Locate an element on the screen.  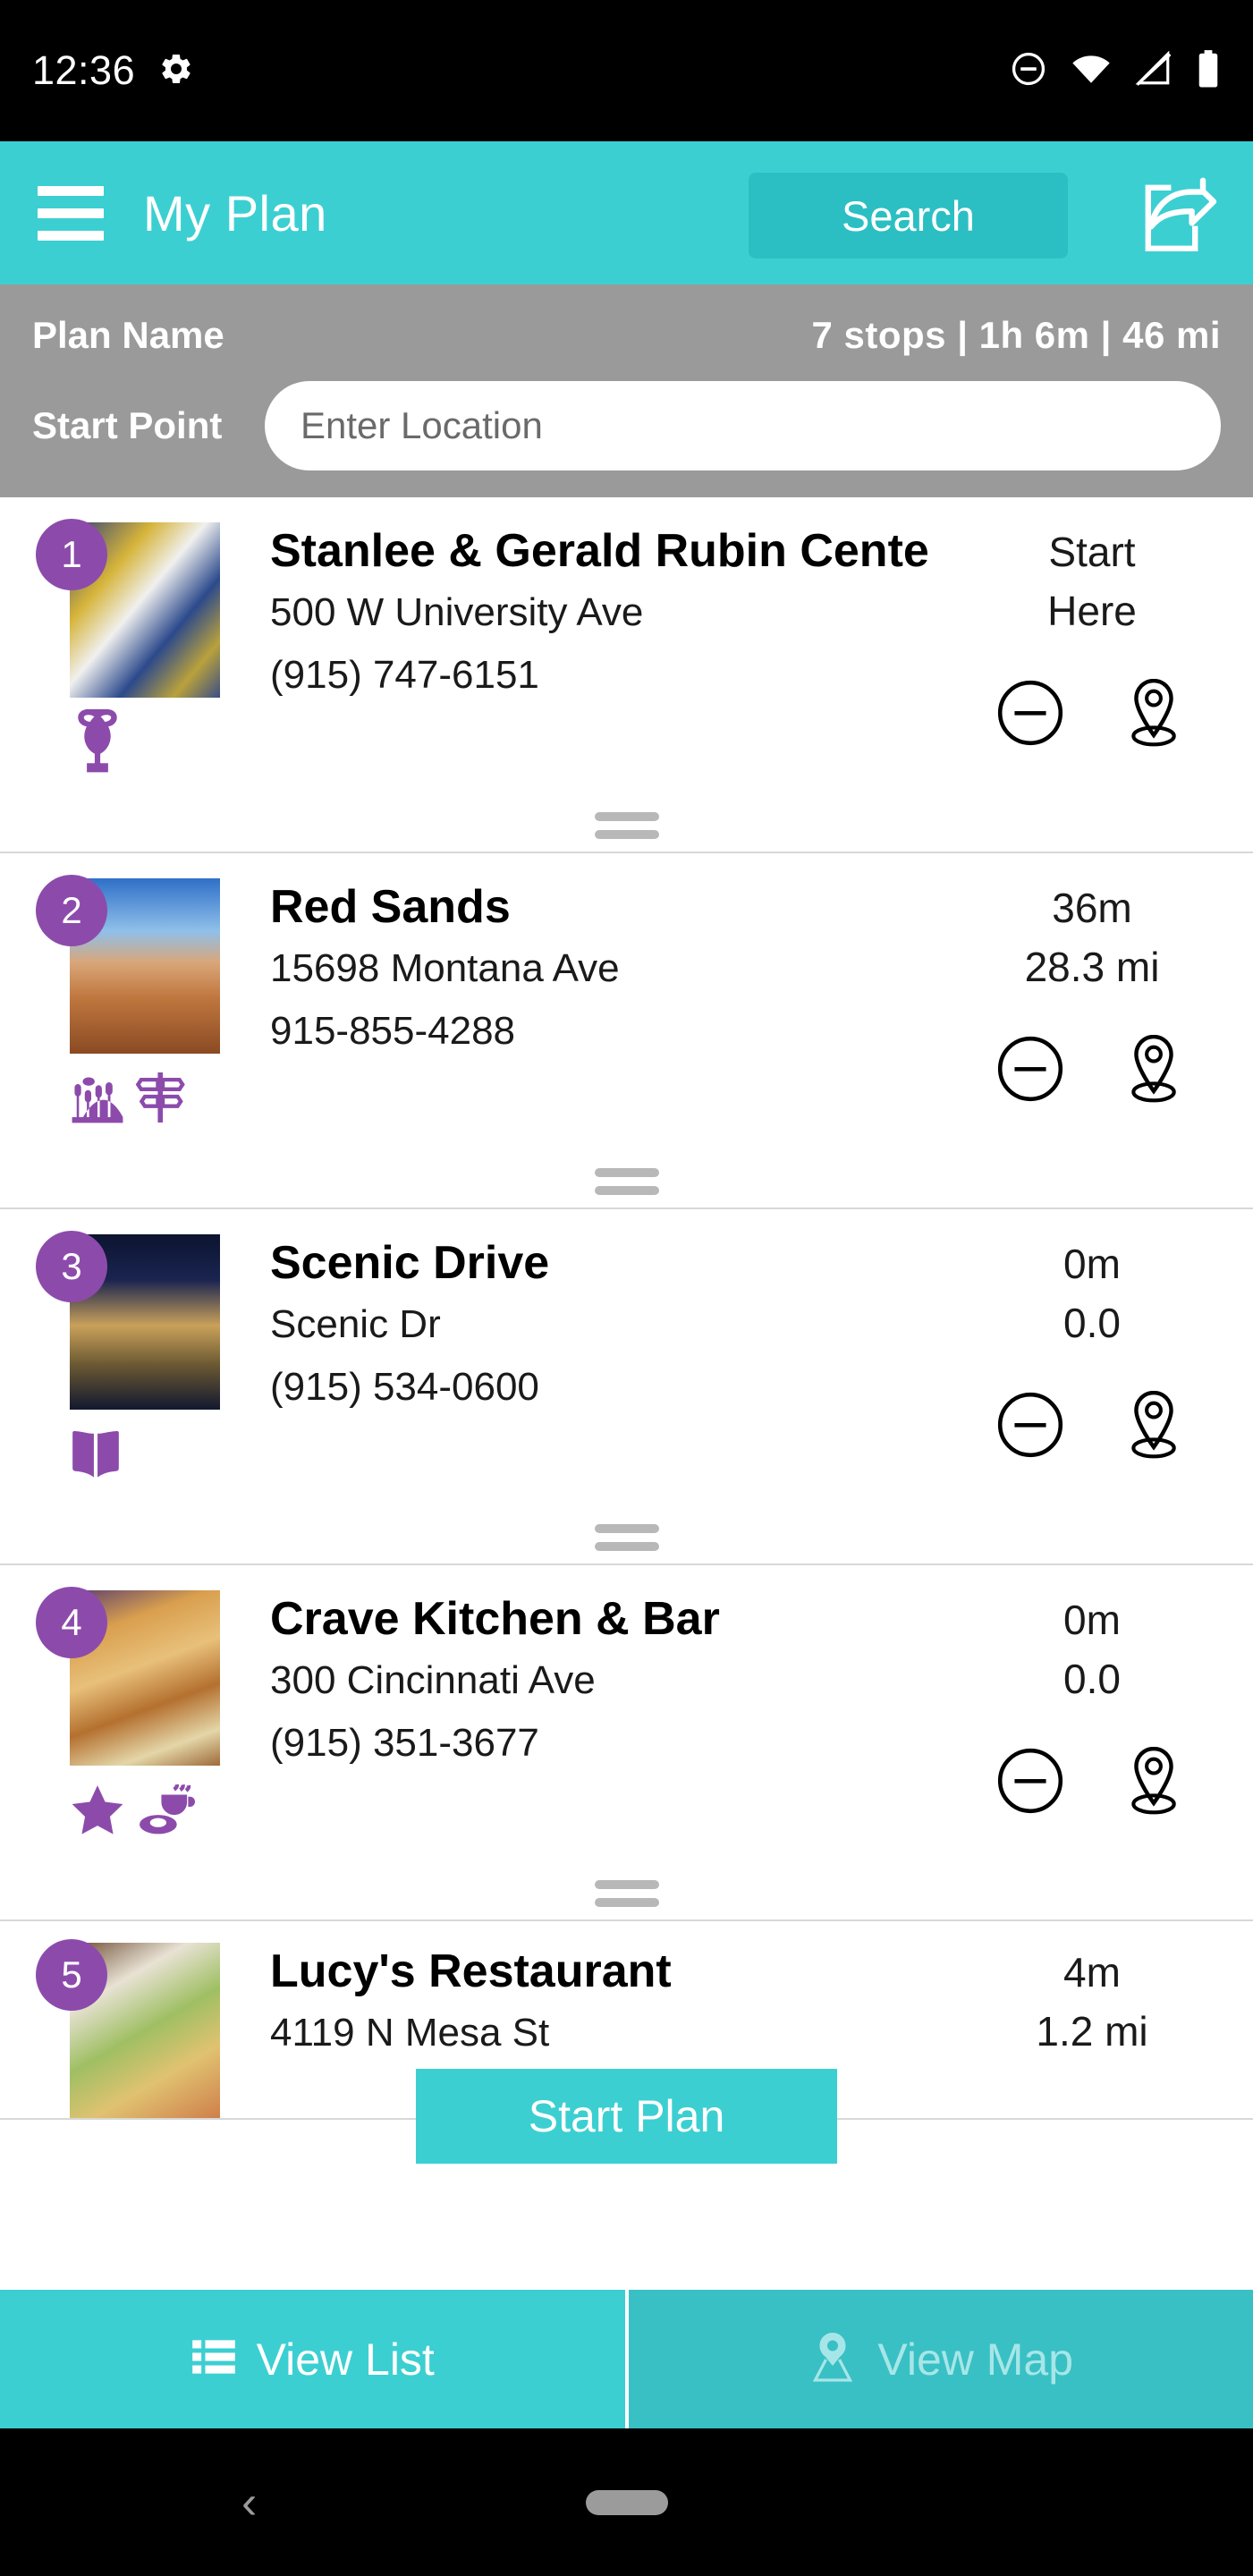
open-book-icon is located at coordinates (96, 1456).